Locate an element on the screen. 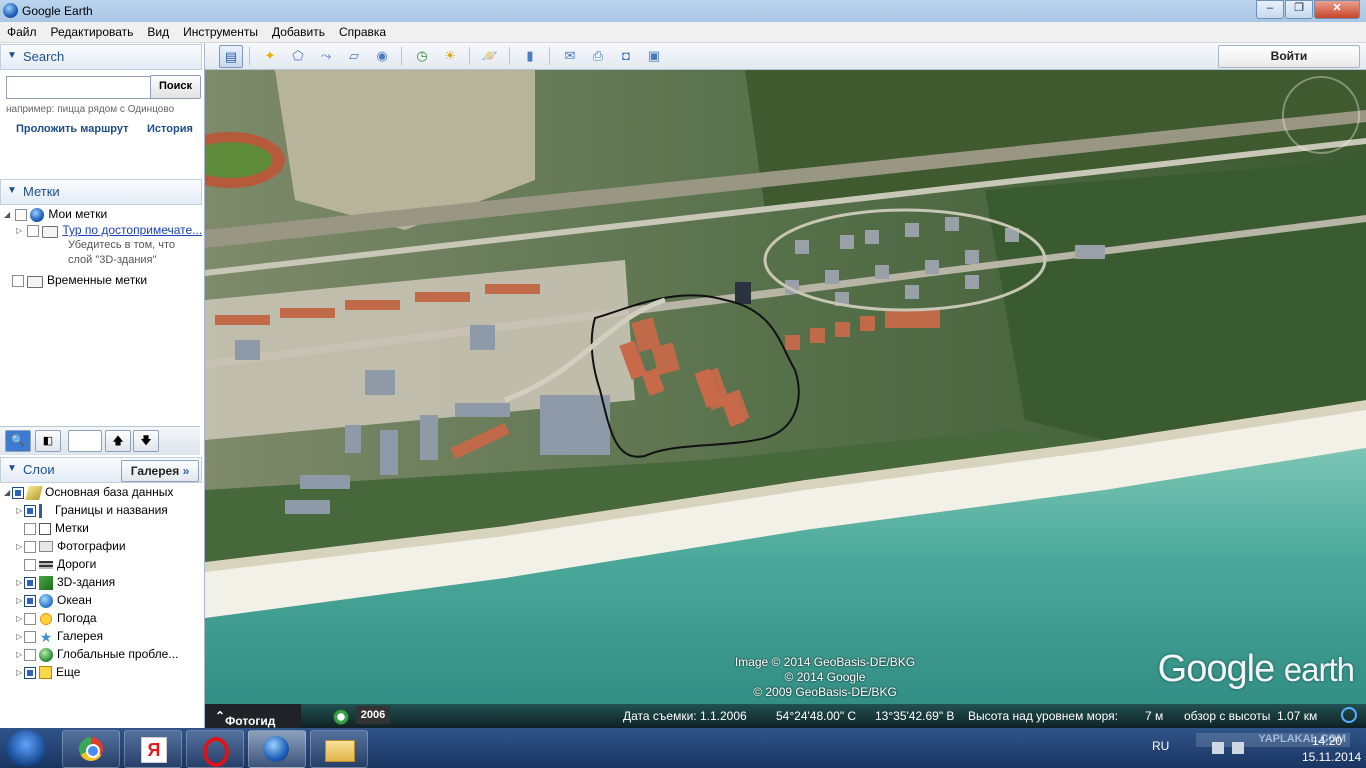 The width and height of the screenshot is (1366, 768). places-header: ▼ Метки is located at coordinates (101, 192).